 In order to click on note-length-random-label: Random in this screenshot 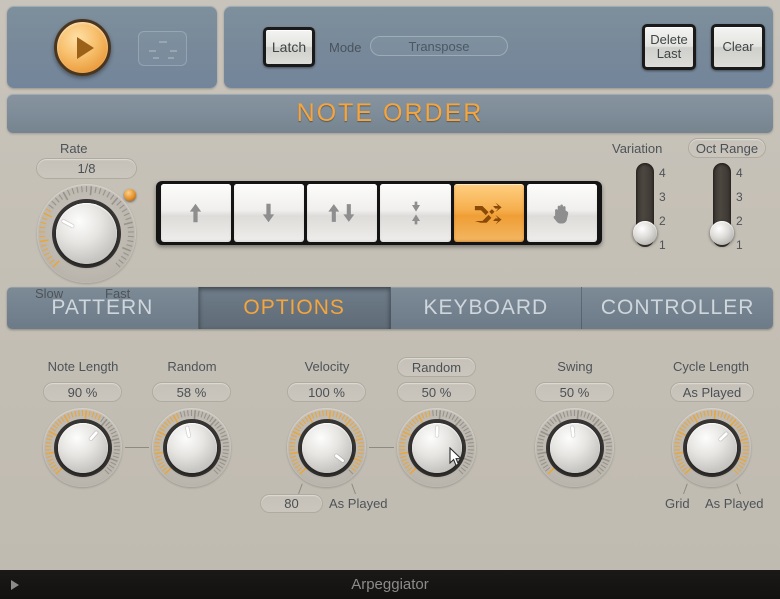, I will do `click(192, 366)`.